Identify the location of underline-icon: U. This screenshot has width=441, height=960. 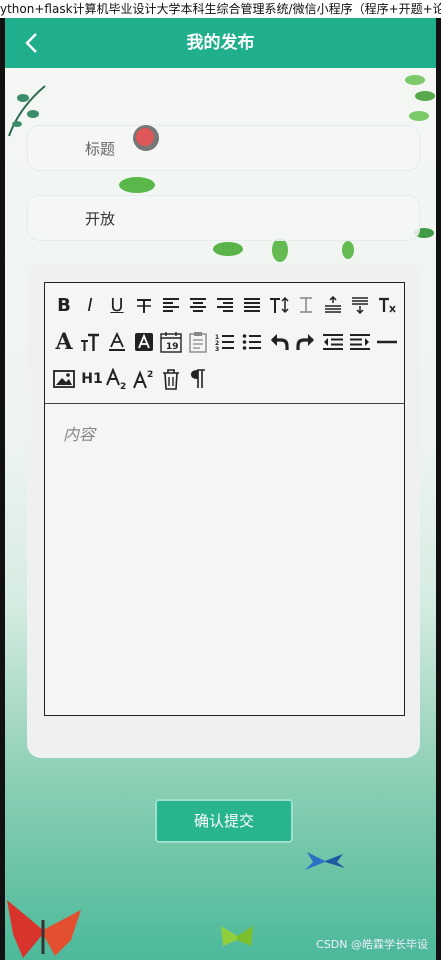
(117, 305).